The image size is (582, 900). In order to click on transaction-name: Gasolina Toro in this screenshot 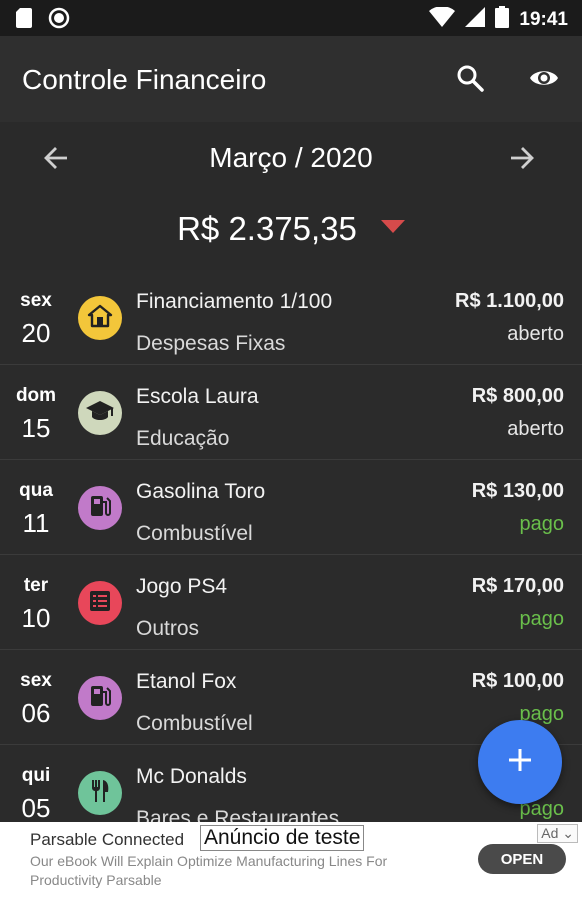, I will do `click(201, 491)`.